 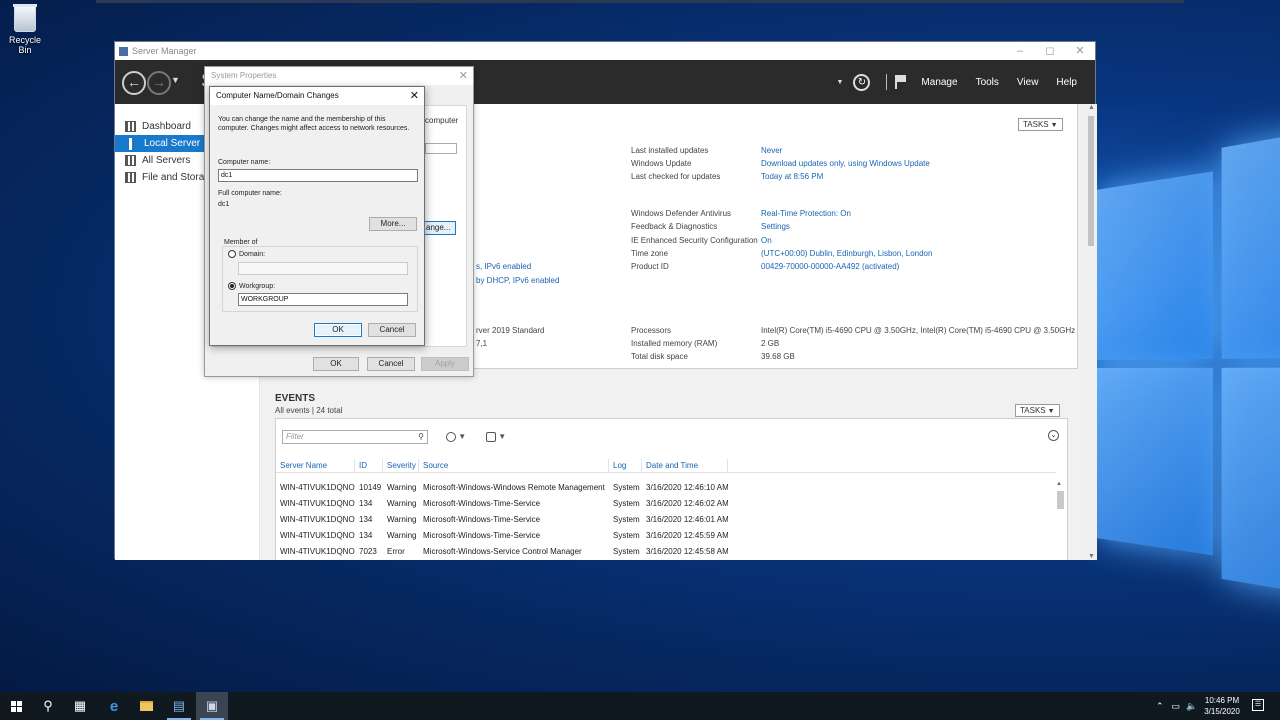 I want to click on main-scrollbar: ▲ ▼, so click(x=1091, y=332).